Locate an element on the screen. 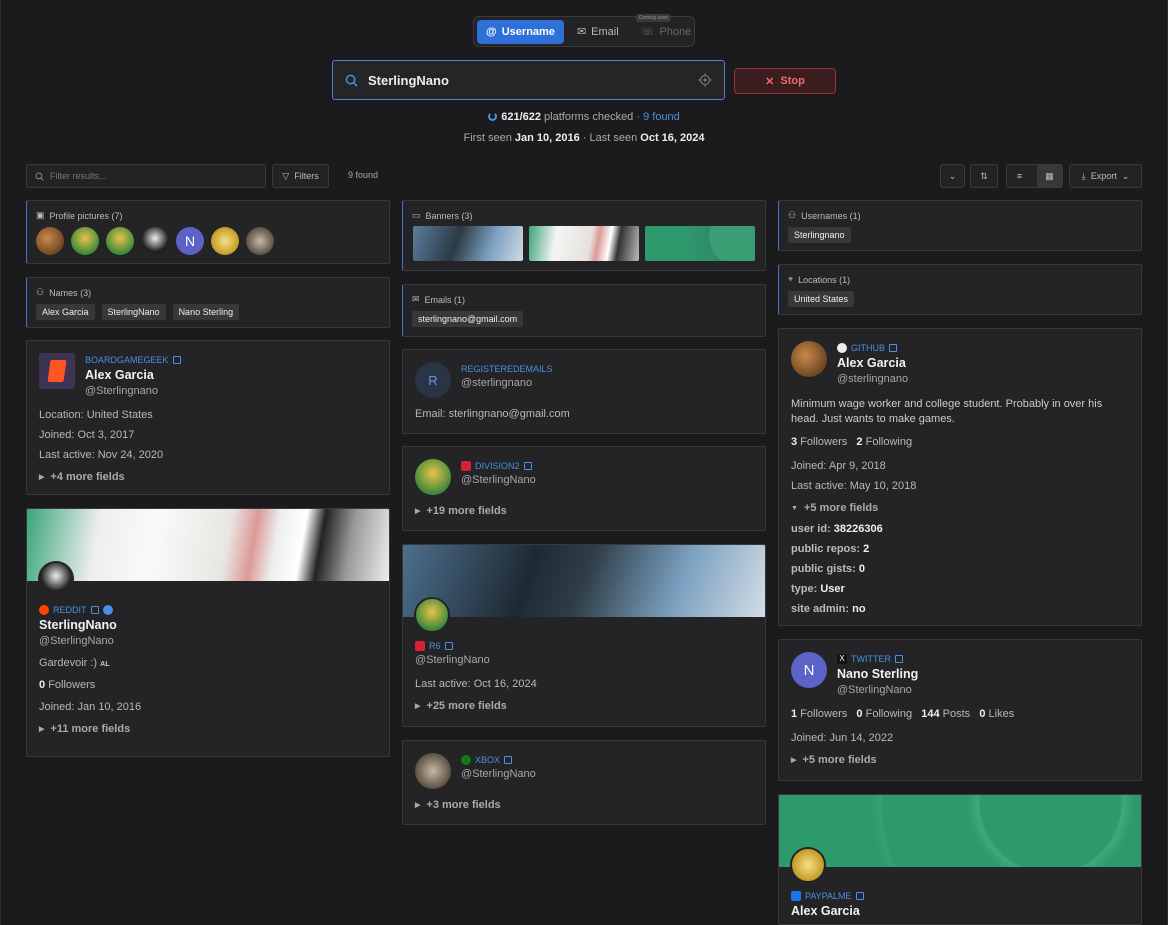 This screenshot has width=1168, height=925. progress-sep: · is located at coordinates (638, 117).